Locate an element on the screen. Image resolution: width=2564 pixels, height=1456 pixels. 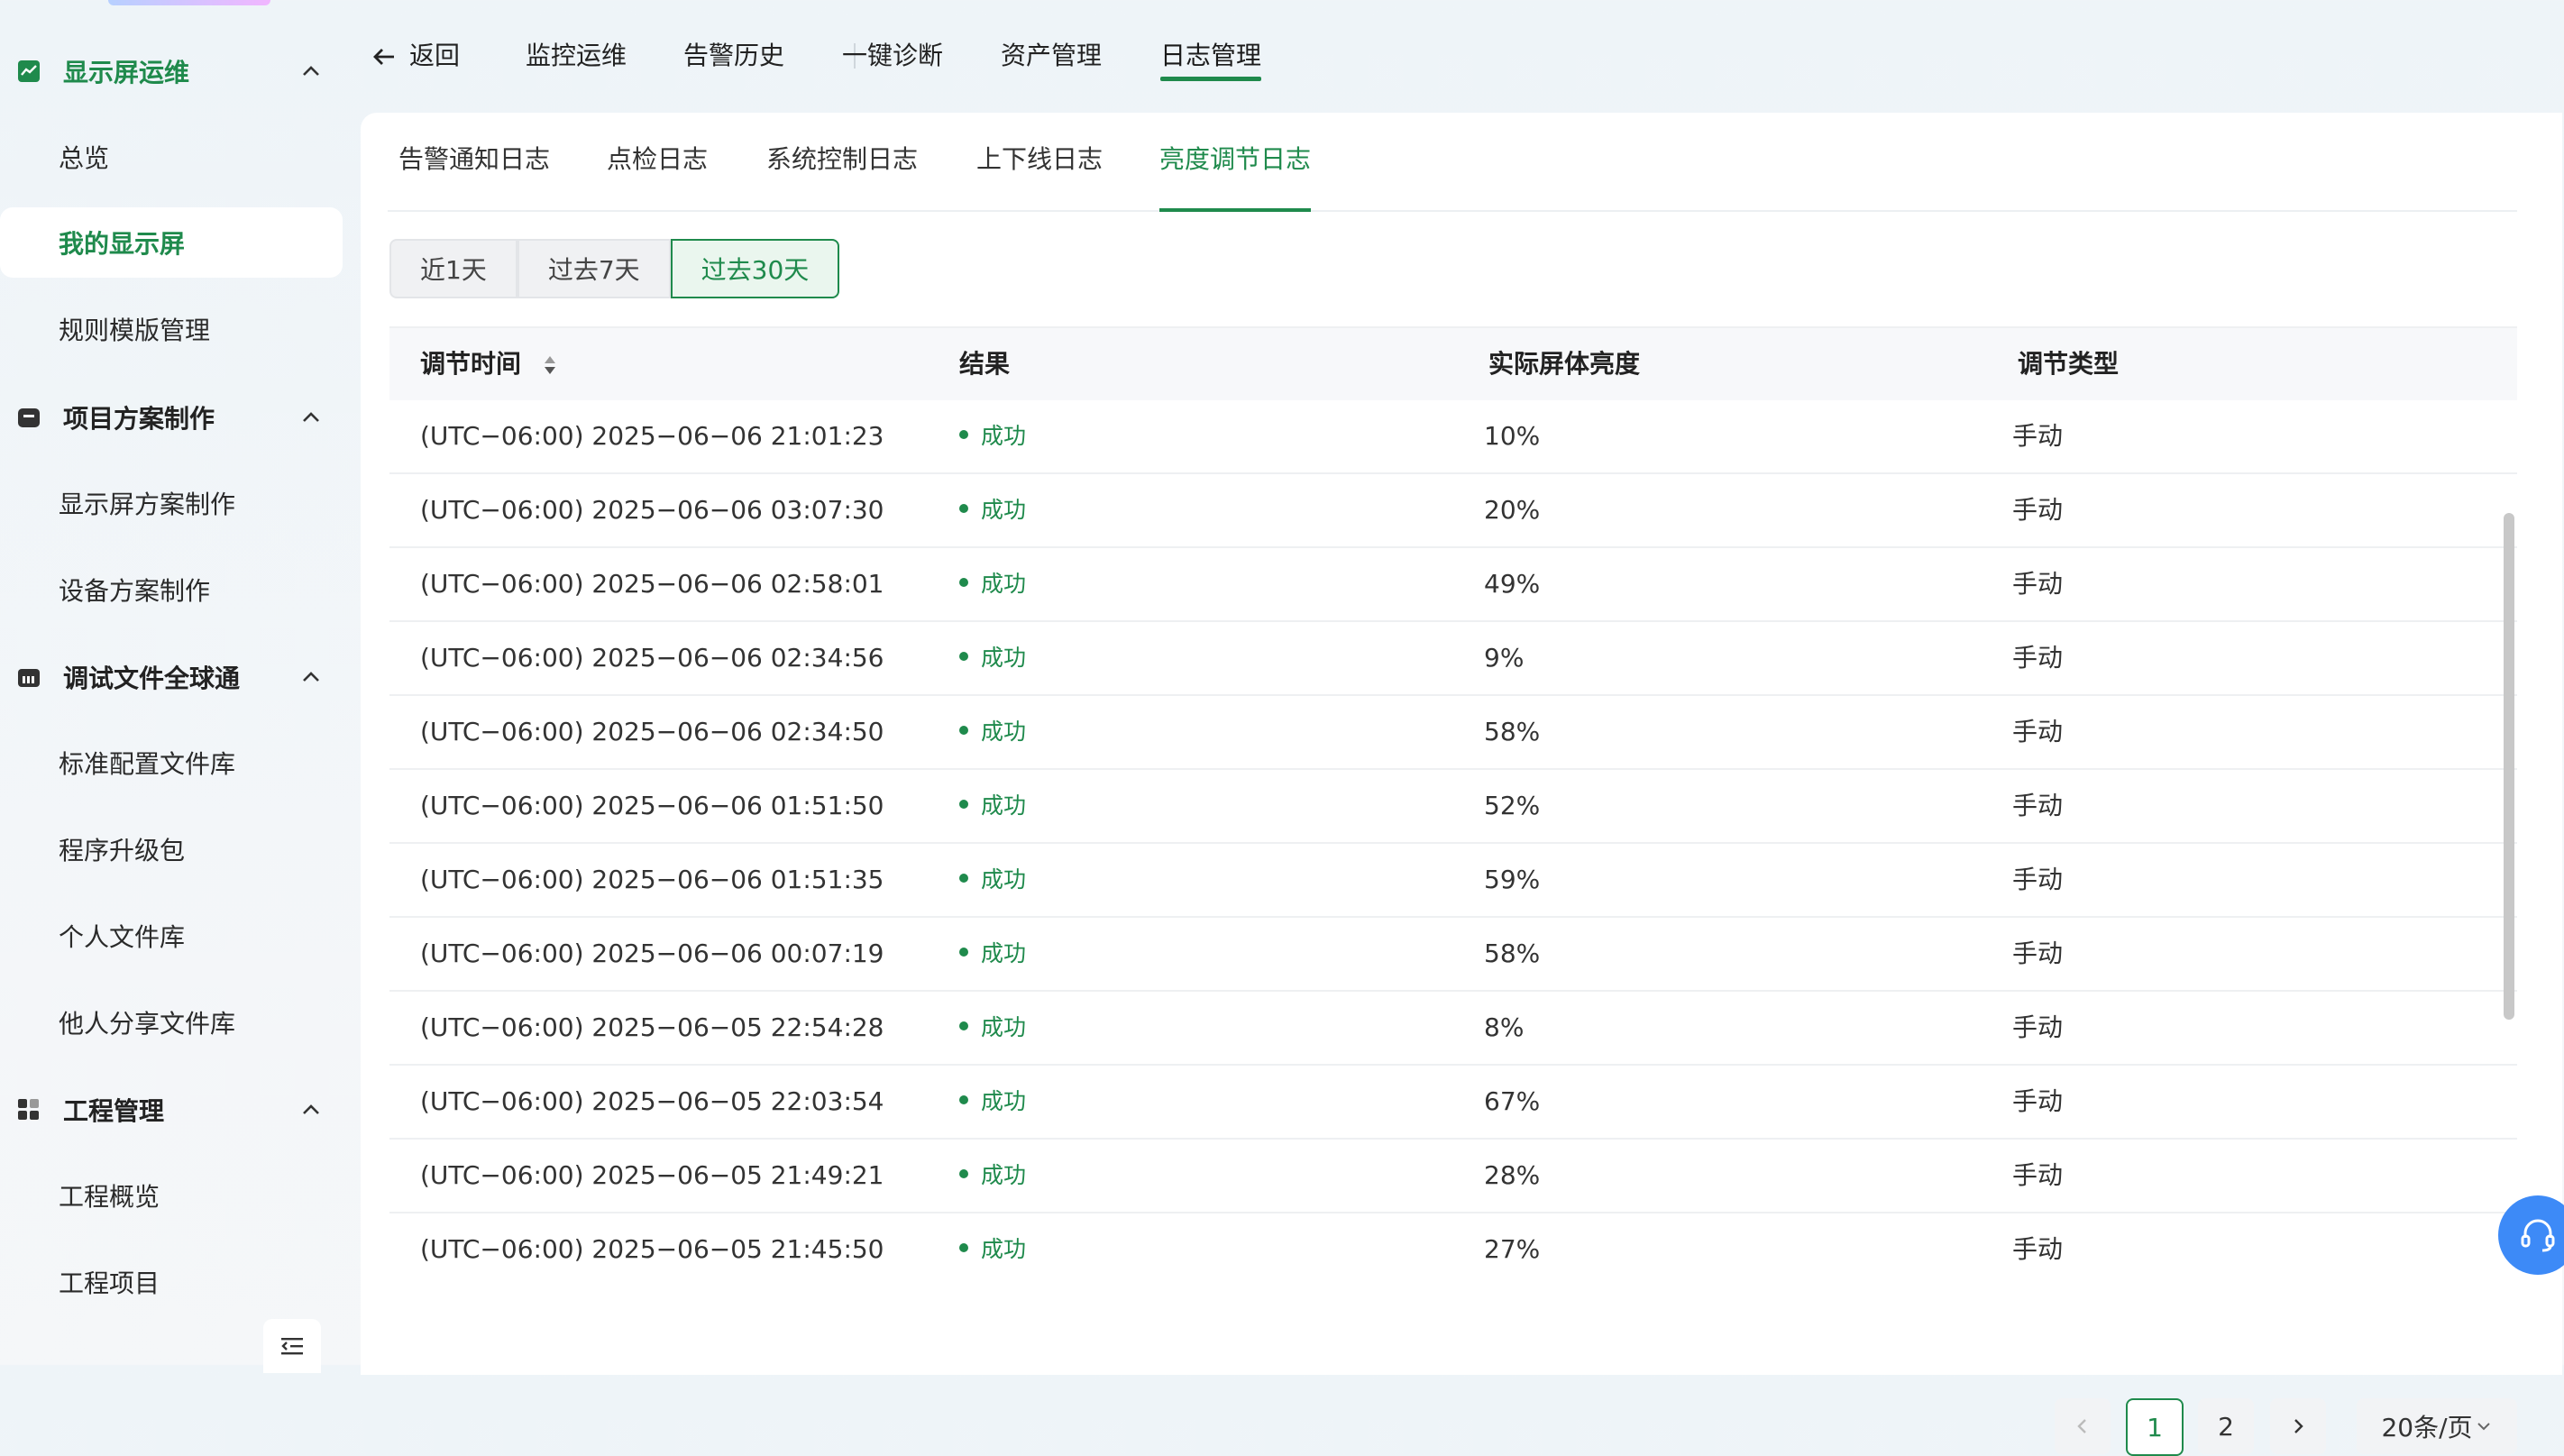
sidebar-group-debug-files: 调试文件全球通 is located at coordinates (179, 677).